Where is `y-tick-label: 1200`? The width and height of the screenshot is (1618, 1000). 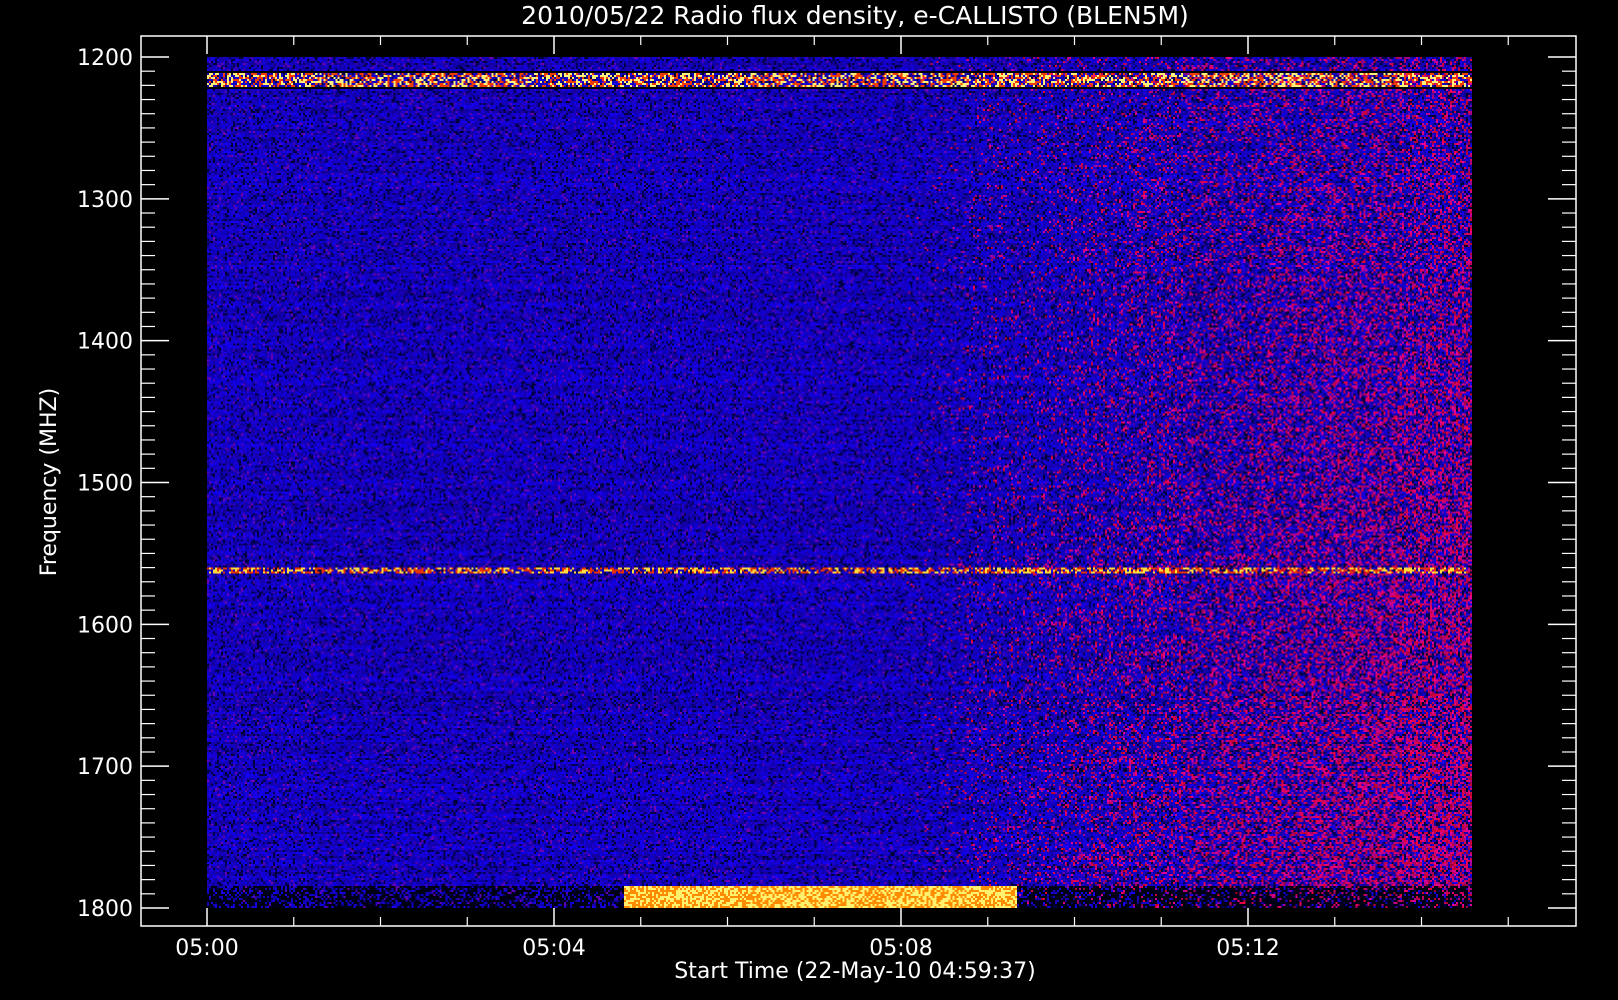 y-tick-label: 1200 is located at coordinates (105, 58).